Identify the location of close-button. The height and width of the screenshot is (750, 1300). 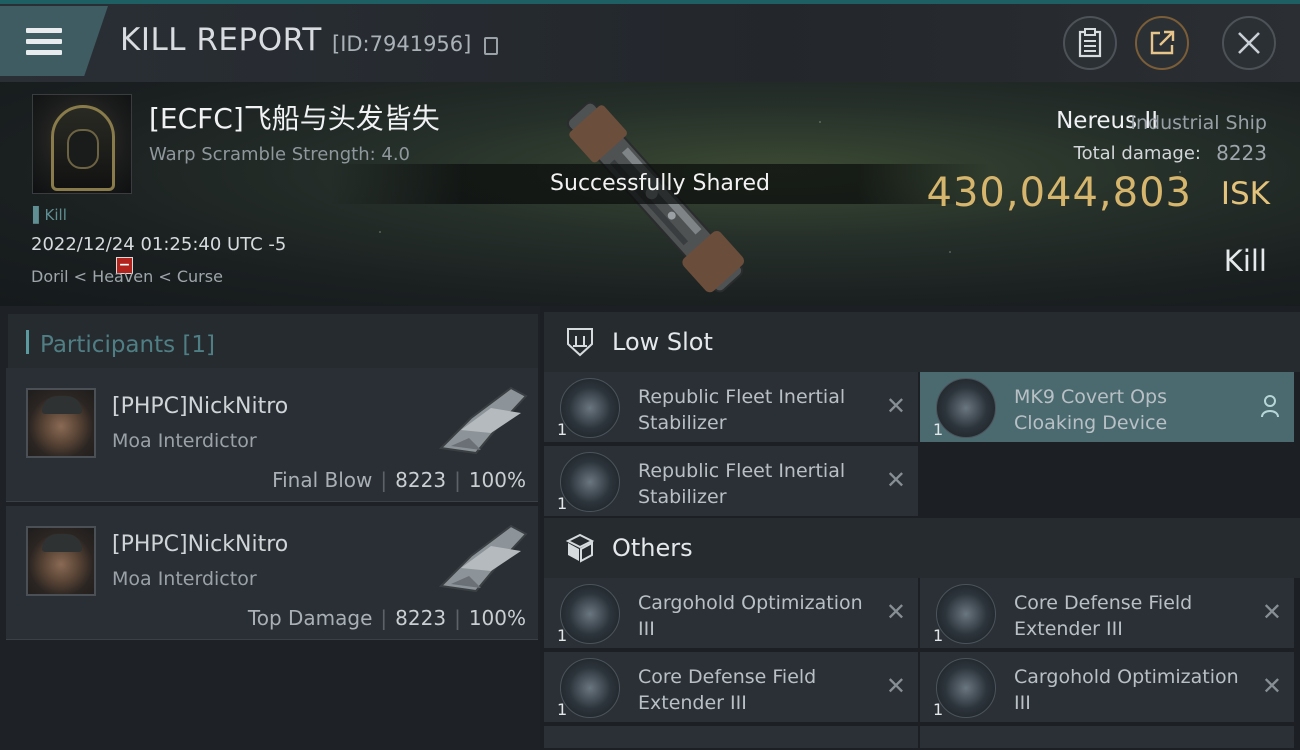
(1249, 43).